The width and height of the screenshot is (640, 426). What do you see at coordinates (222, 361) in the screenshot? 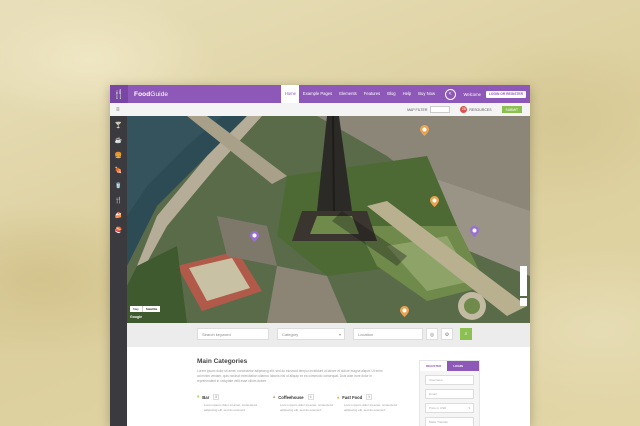
I see `section-heading: Main Categories` at bounding box center [222, 361].